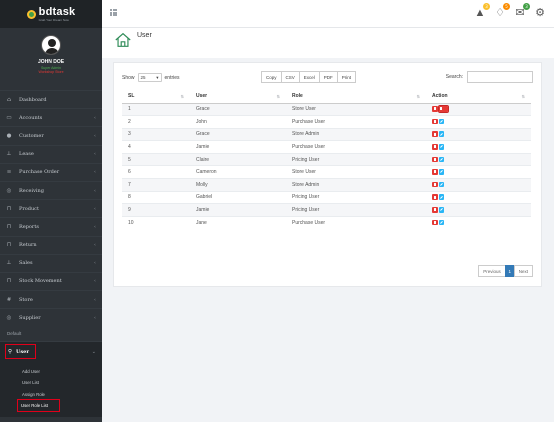 The height and width of the screenshot is (422, 554). Describe the element at coordinates (238, 97) in the screenshot. I see `column-header-user: User ⇅` at that location.